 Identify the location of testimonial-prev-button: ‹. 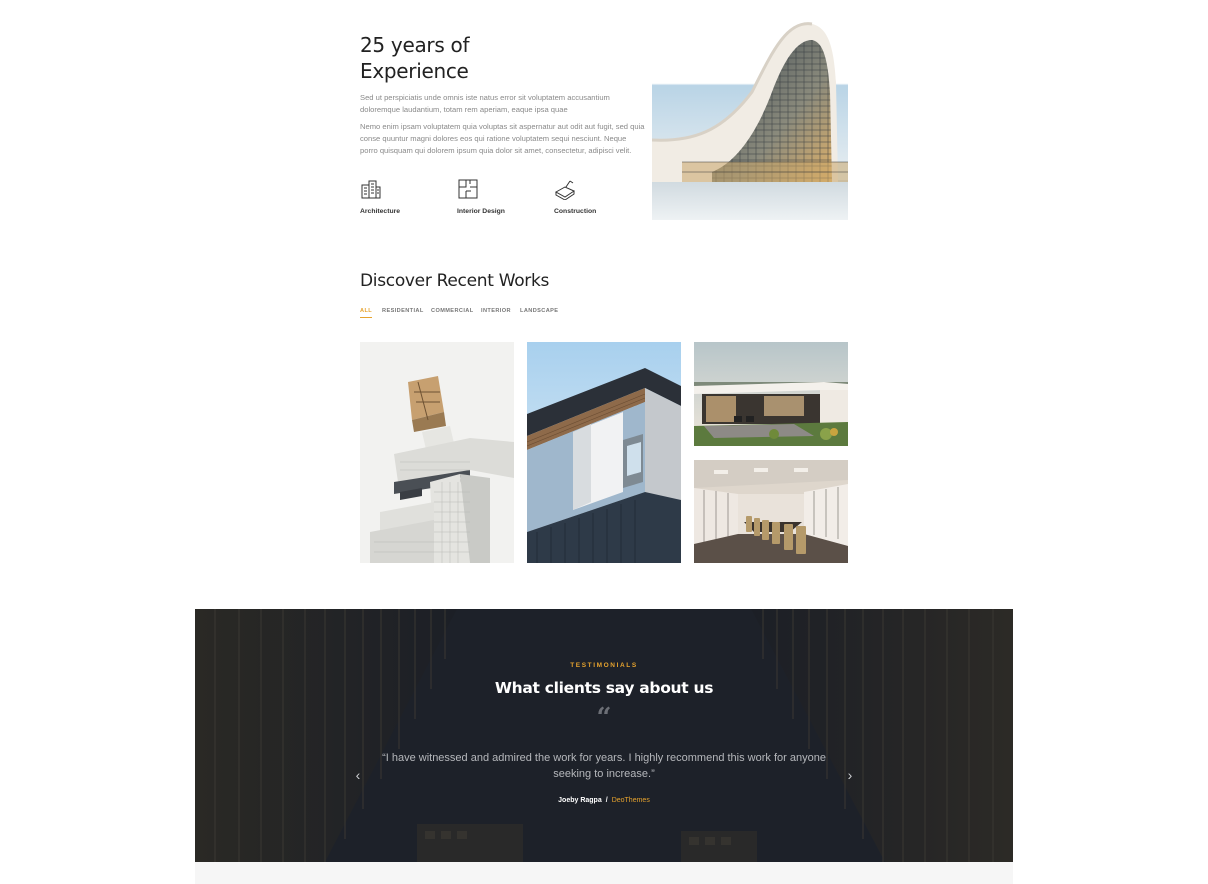
(358, 775).